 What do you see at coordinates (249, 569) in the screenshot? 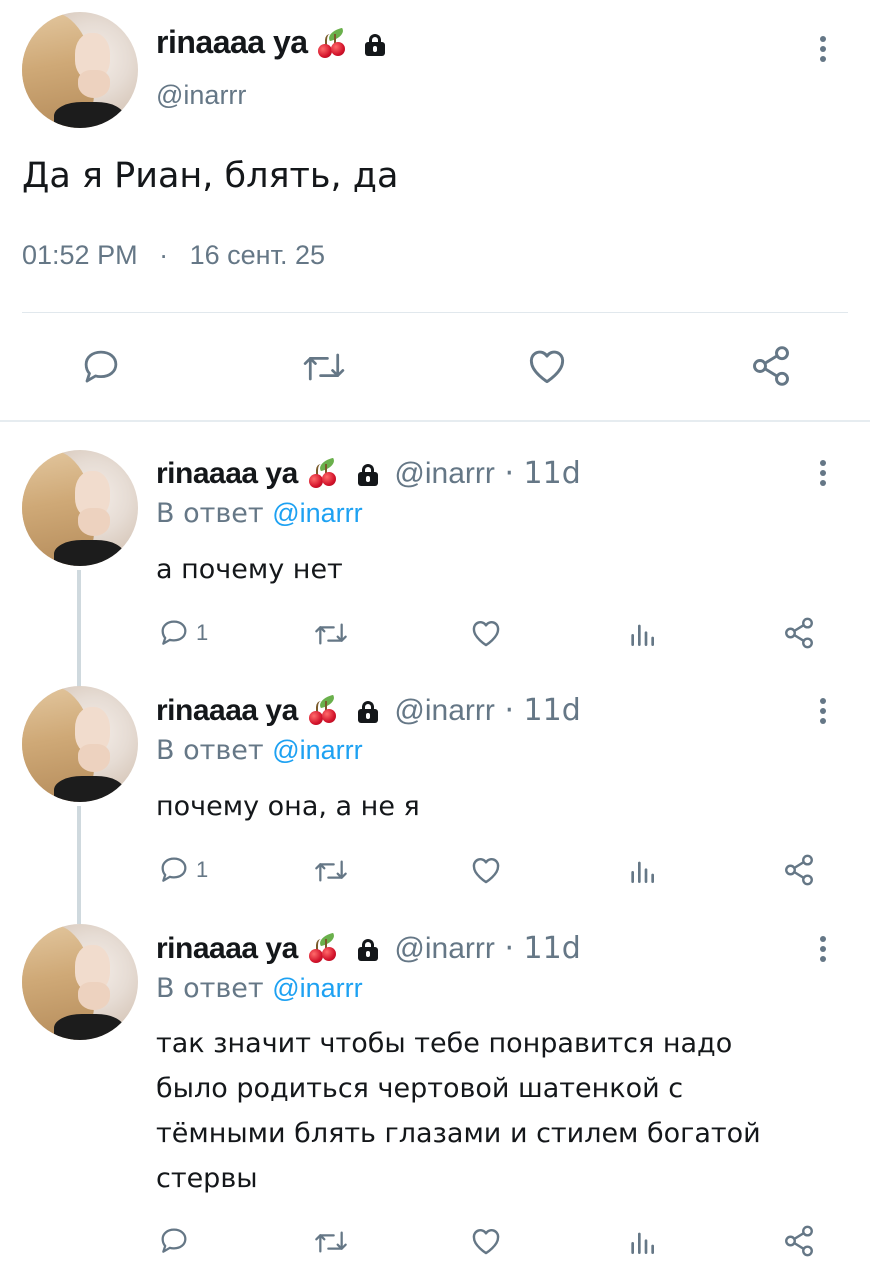
I see `tweet-text: а почему нет` at bounding box center [249, 569].